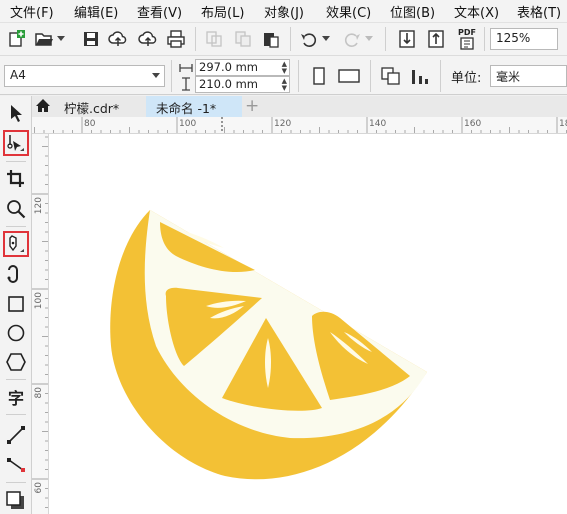  What do you see at coordinates (16, 435) in the screenshot?
I see `line-tool-icon` at bounding box center [16, 435].